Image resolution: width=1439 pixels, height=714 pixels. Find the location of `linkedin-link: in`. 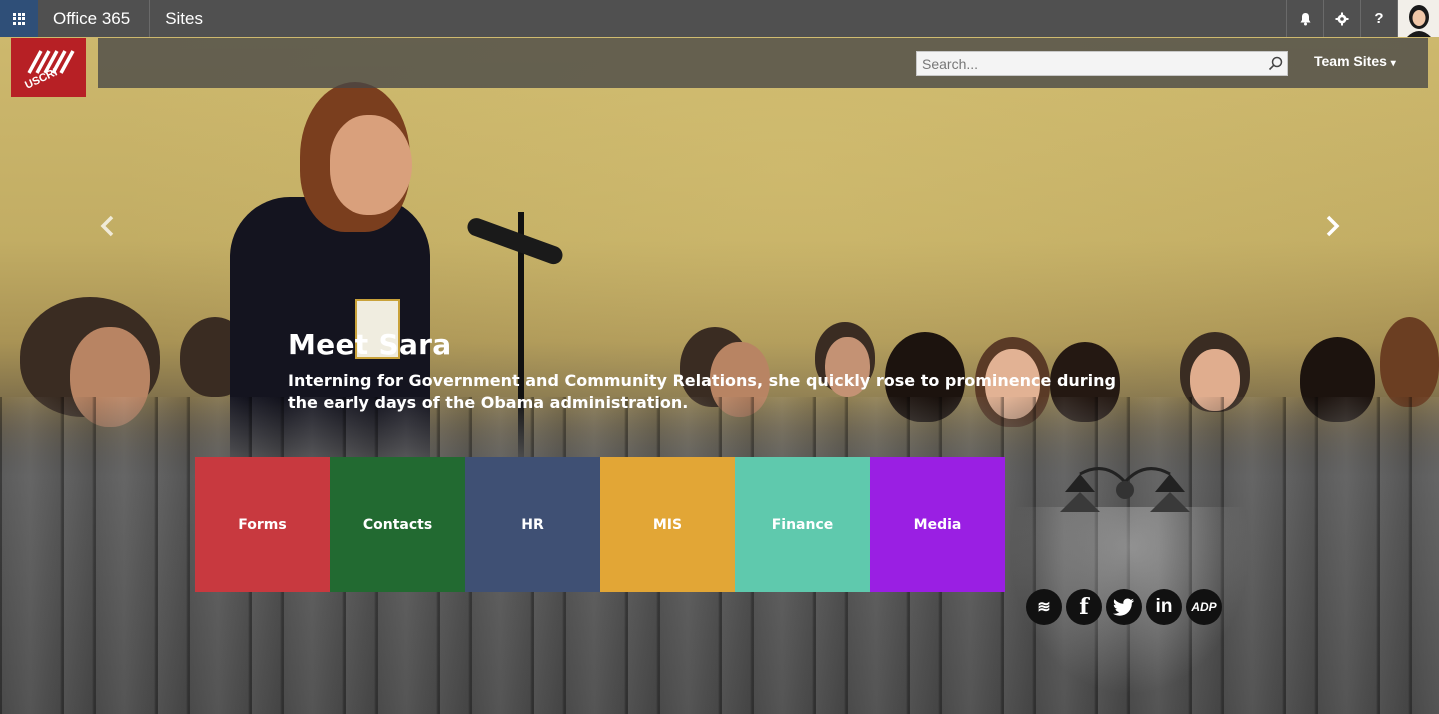

linkedin-link: in is located at coordinates (1164, 607).